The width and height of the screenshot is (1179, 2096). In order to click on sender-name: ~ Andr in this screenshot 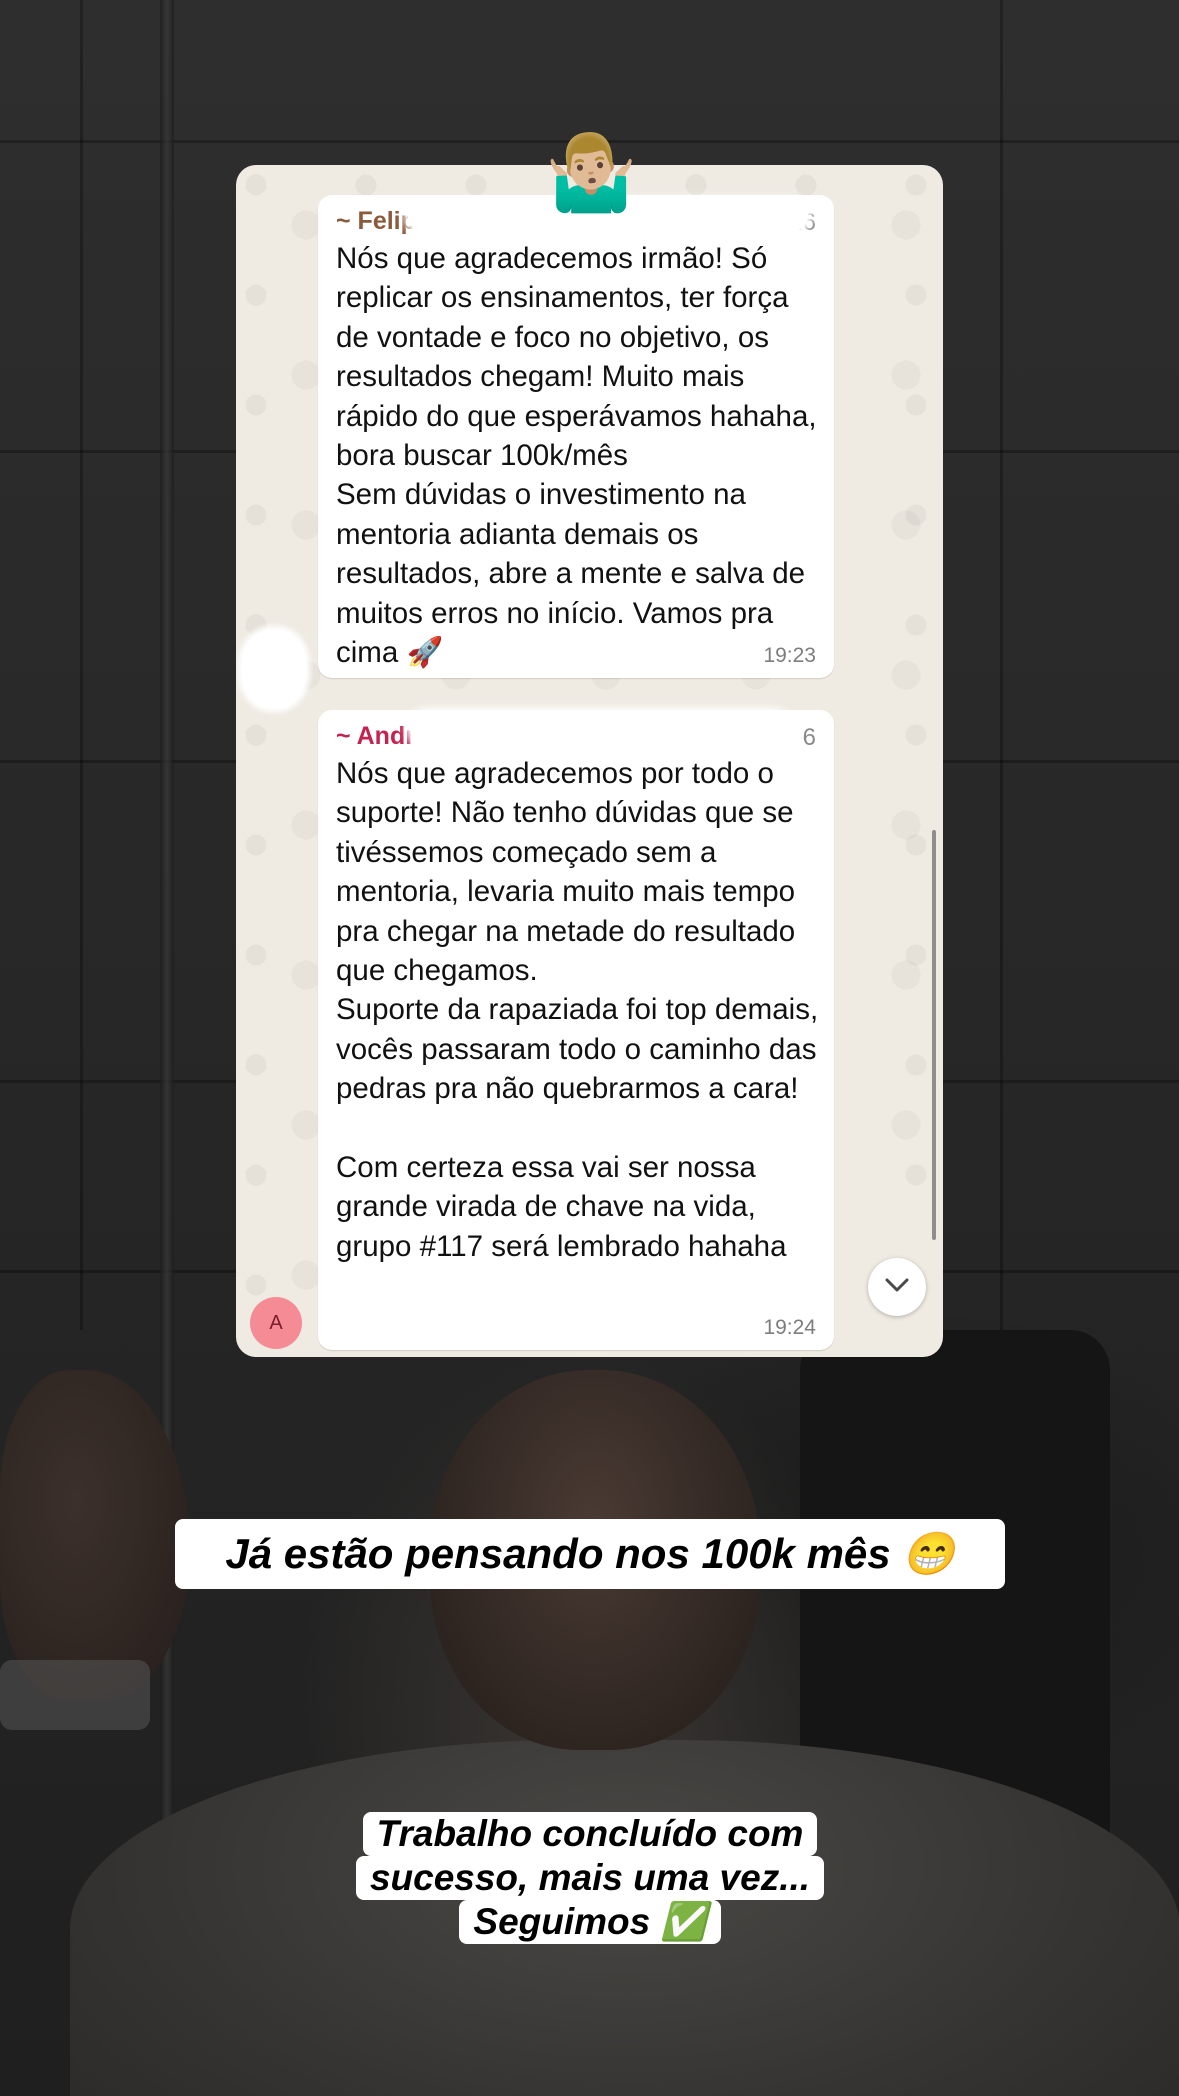, I will do `click(375, 736)`.